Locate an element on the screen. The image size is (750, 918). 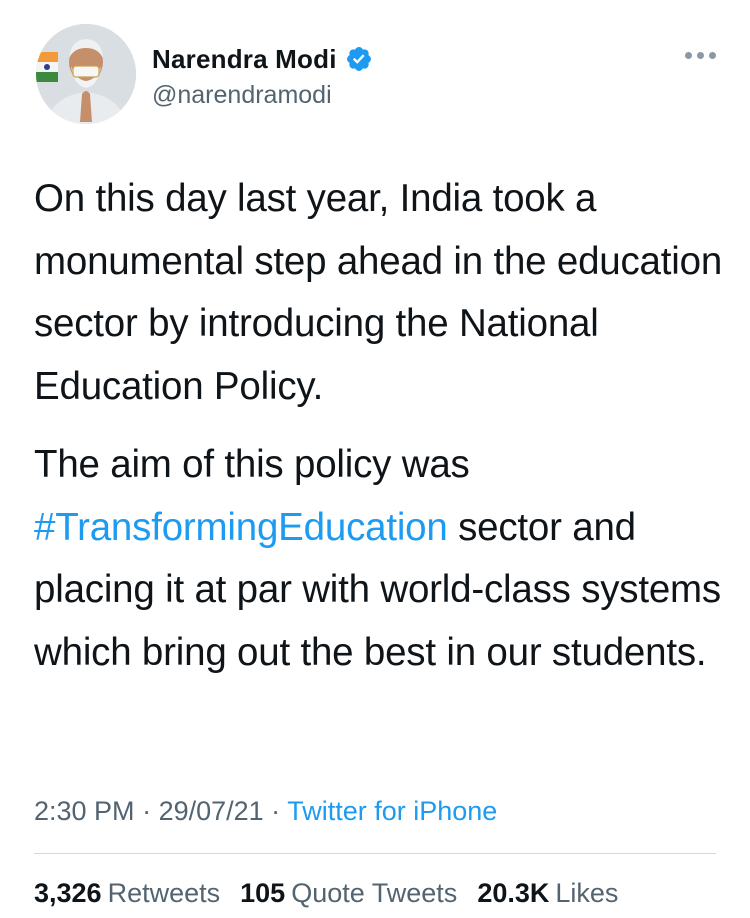
engagement-stats: 3,326 Retweets 105 Quote Tweets 20.3K Likes is located at coordinates (326, 893).